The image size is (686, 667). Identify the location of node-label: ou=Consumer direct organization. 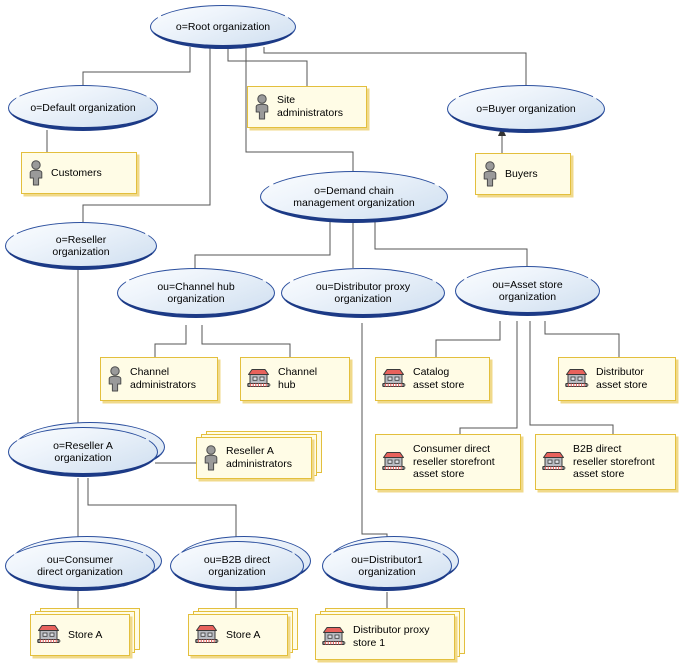
(80, 565).